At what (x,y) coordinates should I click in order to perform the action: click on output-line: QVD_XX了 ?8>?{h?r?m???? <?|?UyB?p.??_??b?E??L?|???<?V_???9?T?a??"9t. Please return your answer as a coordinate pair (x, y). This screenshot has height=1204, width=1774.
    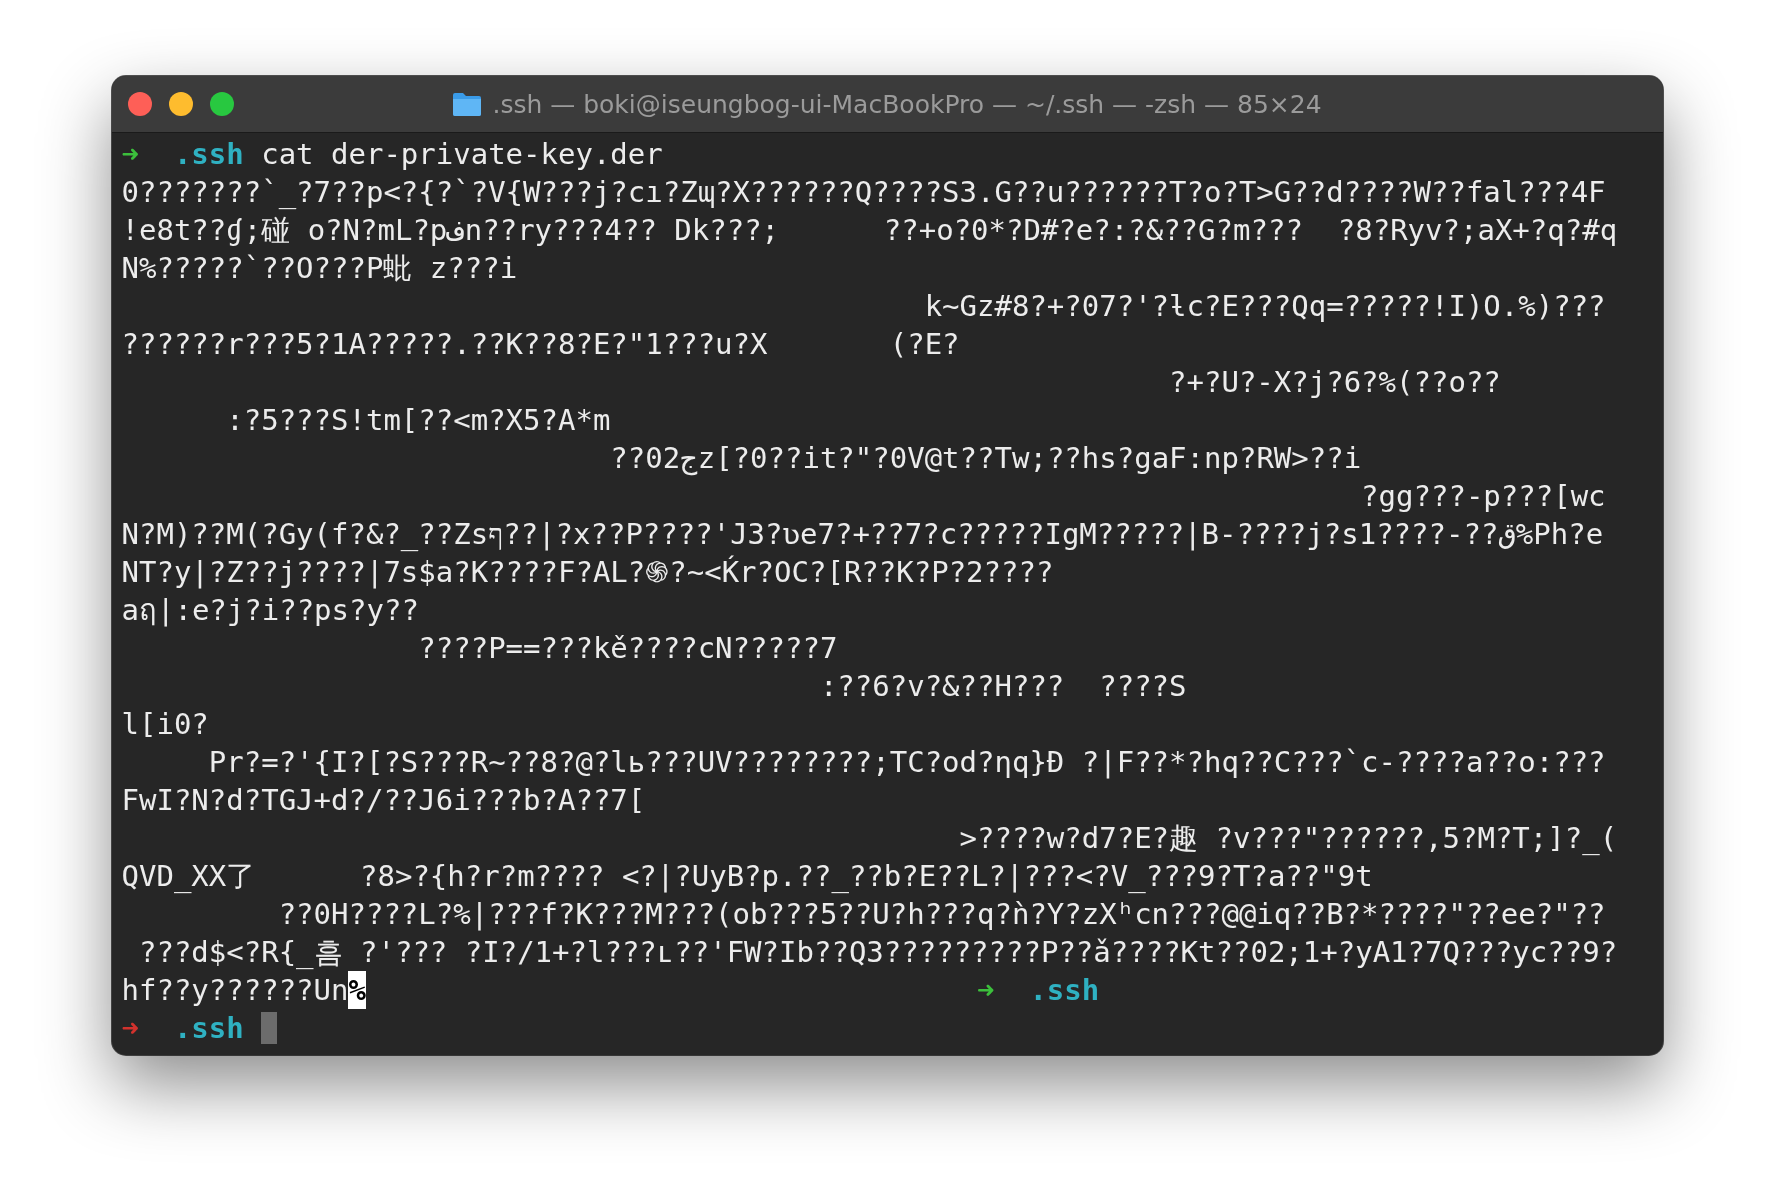
    Looking at the image, I should click on (747, 876).